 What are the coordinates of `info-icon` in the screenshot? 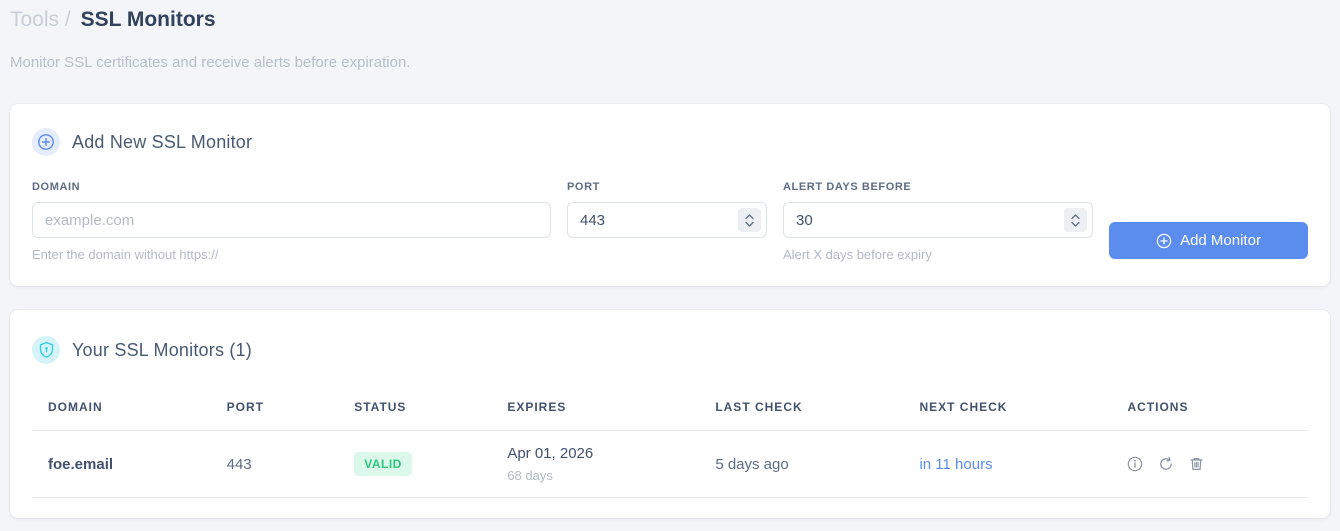 It's located at (1135, 464).